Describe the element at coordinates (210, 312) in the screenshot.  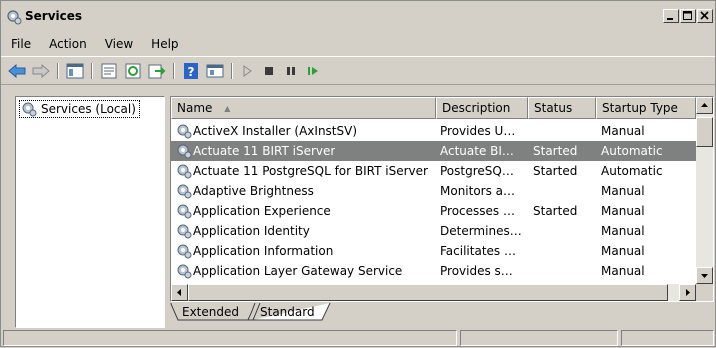
I see `tab-extended: Extended` at that location.